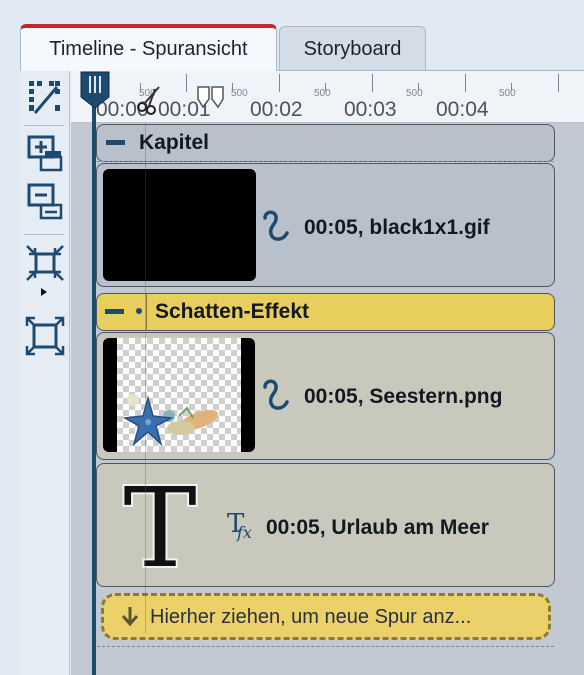 This screenshot has height=675, width=584. What do you see at coordinates (130, 617) in the screenshot?
I see `arrow-down-icon` at bounding box center [130, 617].